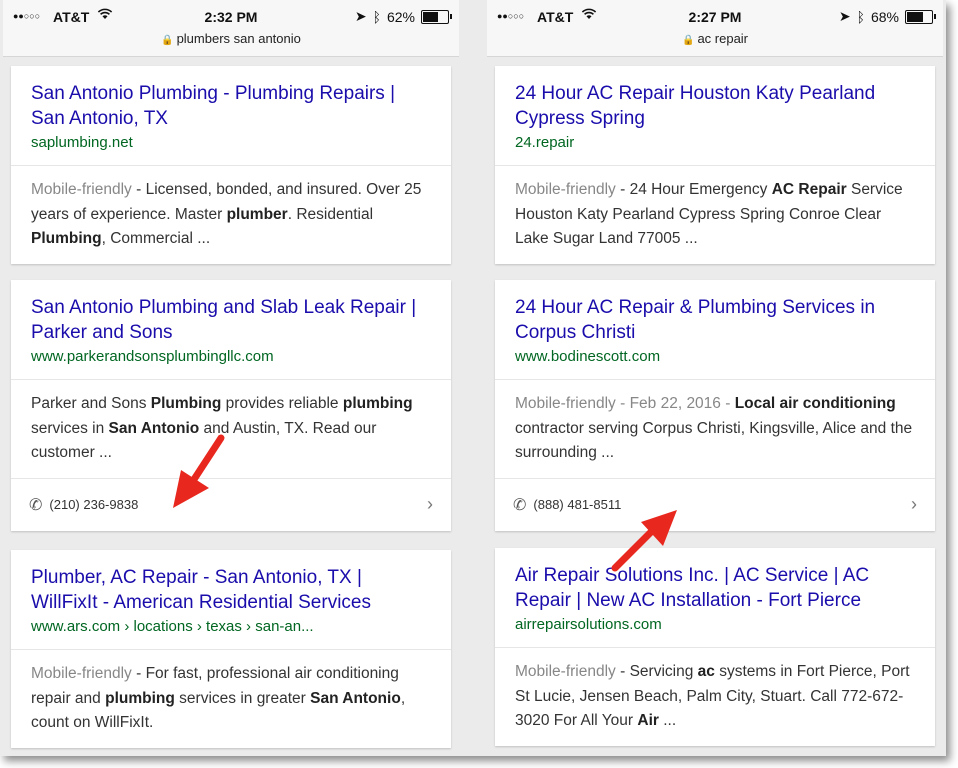 Image resolution: width=958 pixels, height=768 pixels. Describe the element at coordinates (884, 16) in the screenshot. I see `battery-percent: 68%` at that location.